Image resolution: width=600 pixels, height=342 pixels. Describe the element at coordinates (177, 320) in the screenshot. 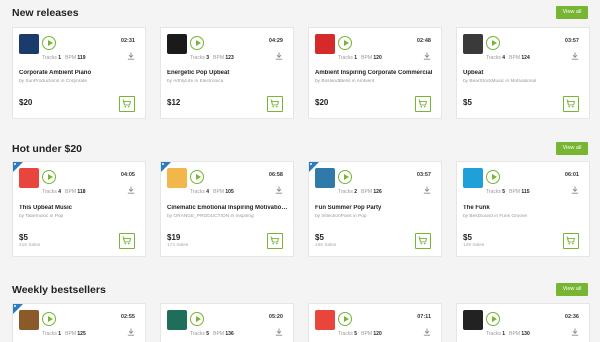

I see `green-grid-logo-icon` at that location.